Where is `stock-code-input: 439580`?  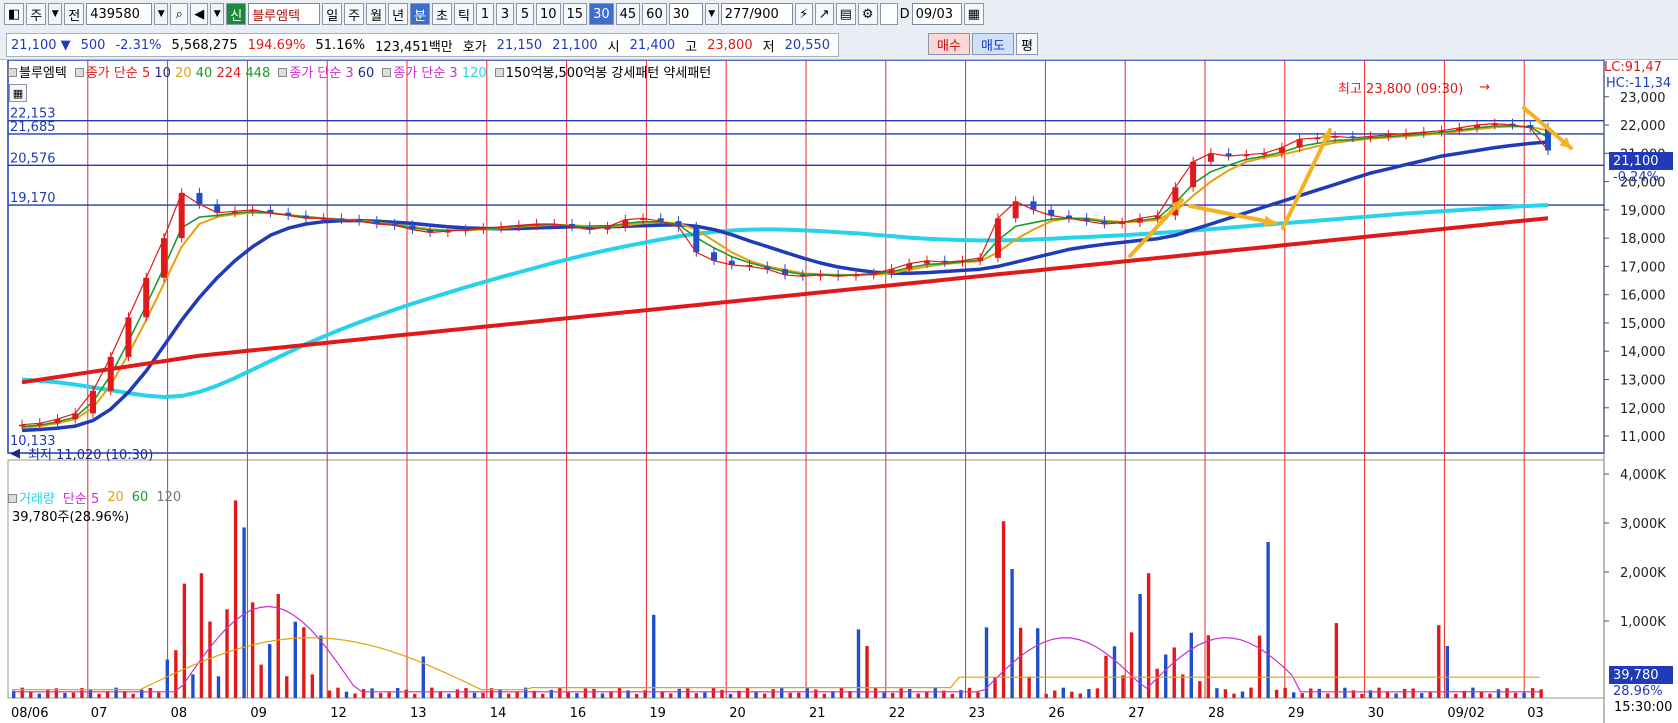
stock-code-input: 439580 is located at coordinates (119, 14).